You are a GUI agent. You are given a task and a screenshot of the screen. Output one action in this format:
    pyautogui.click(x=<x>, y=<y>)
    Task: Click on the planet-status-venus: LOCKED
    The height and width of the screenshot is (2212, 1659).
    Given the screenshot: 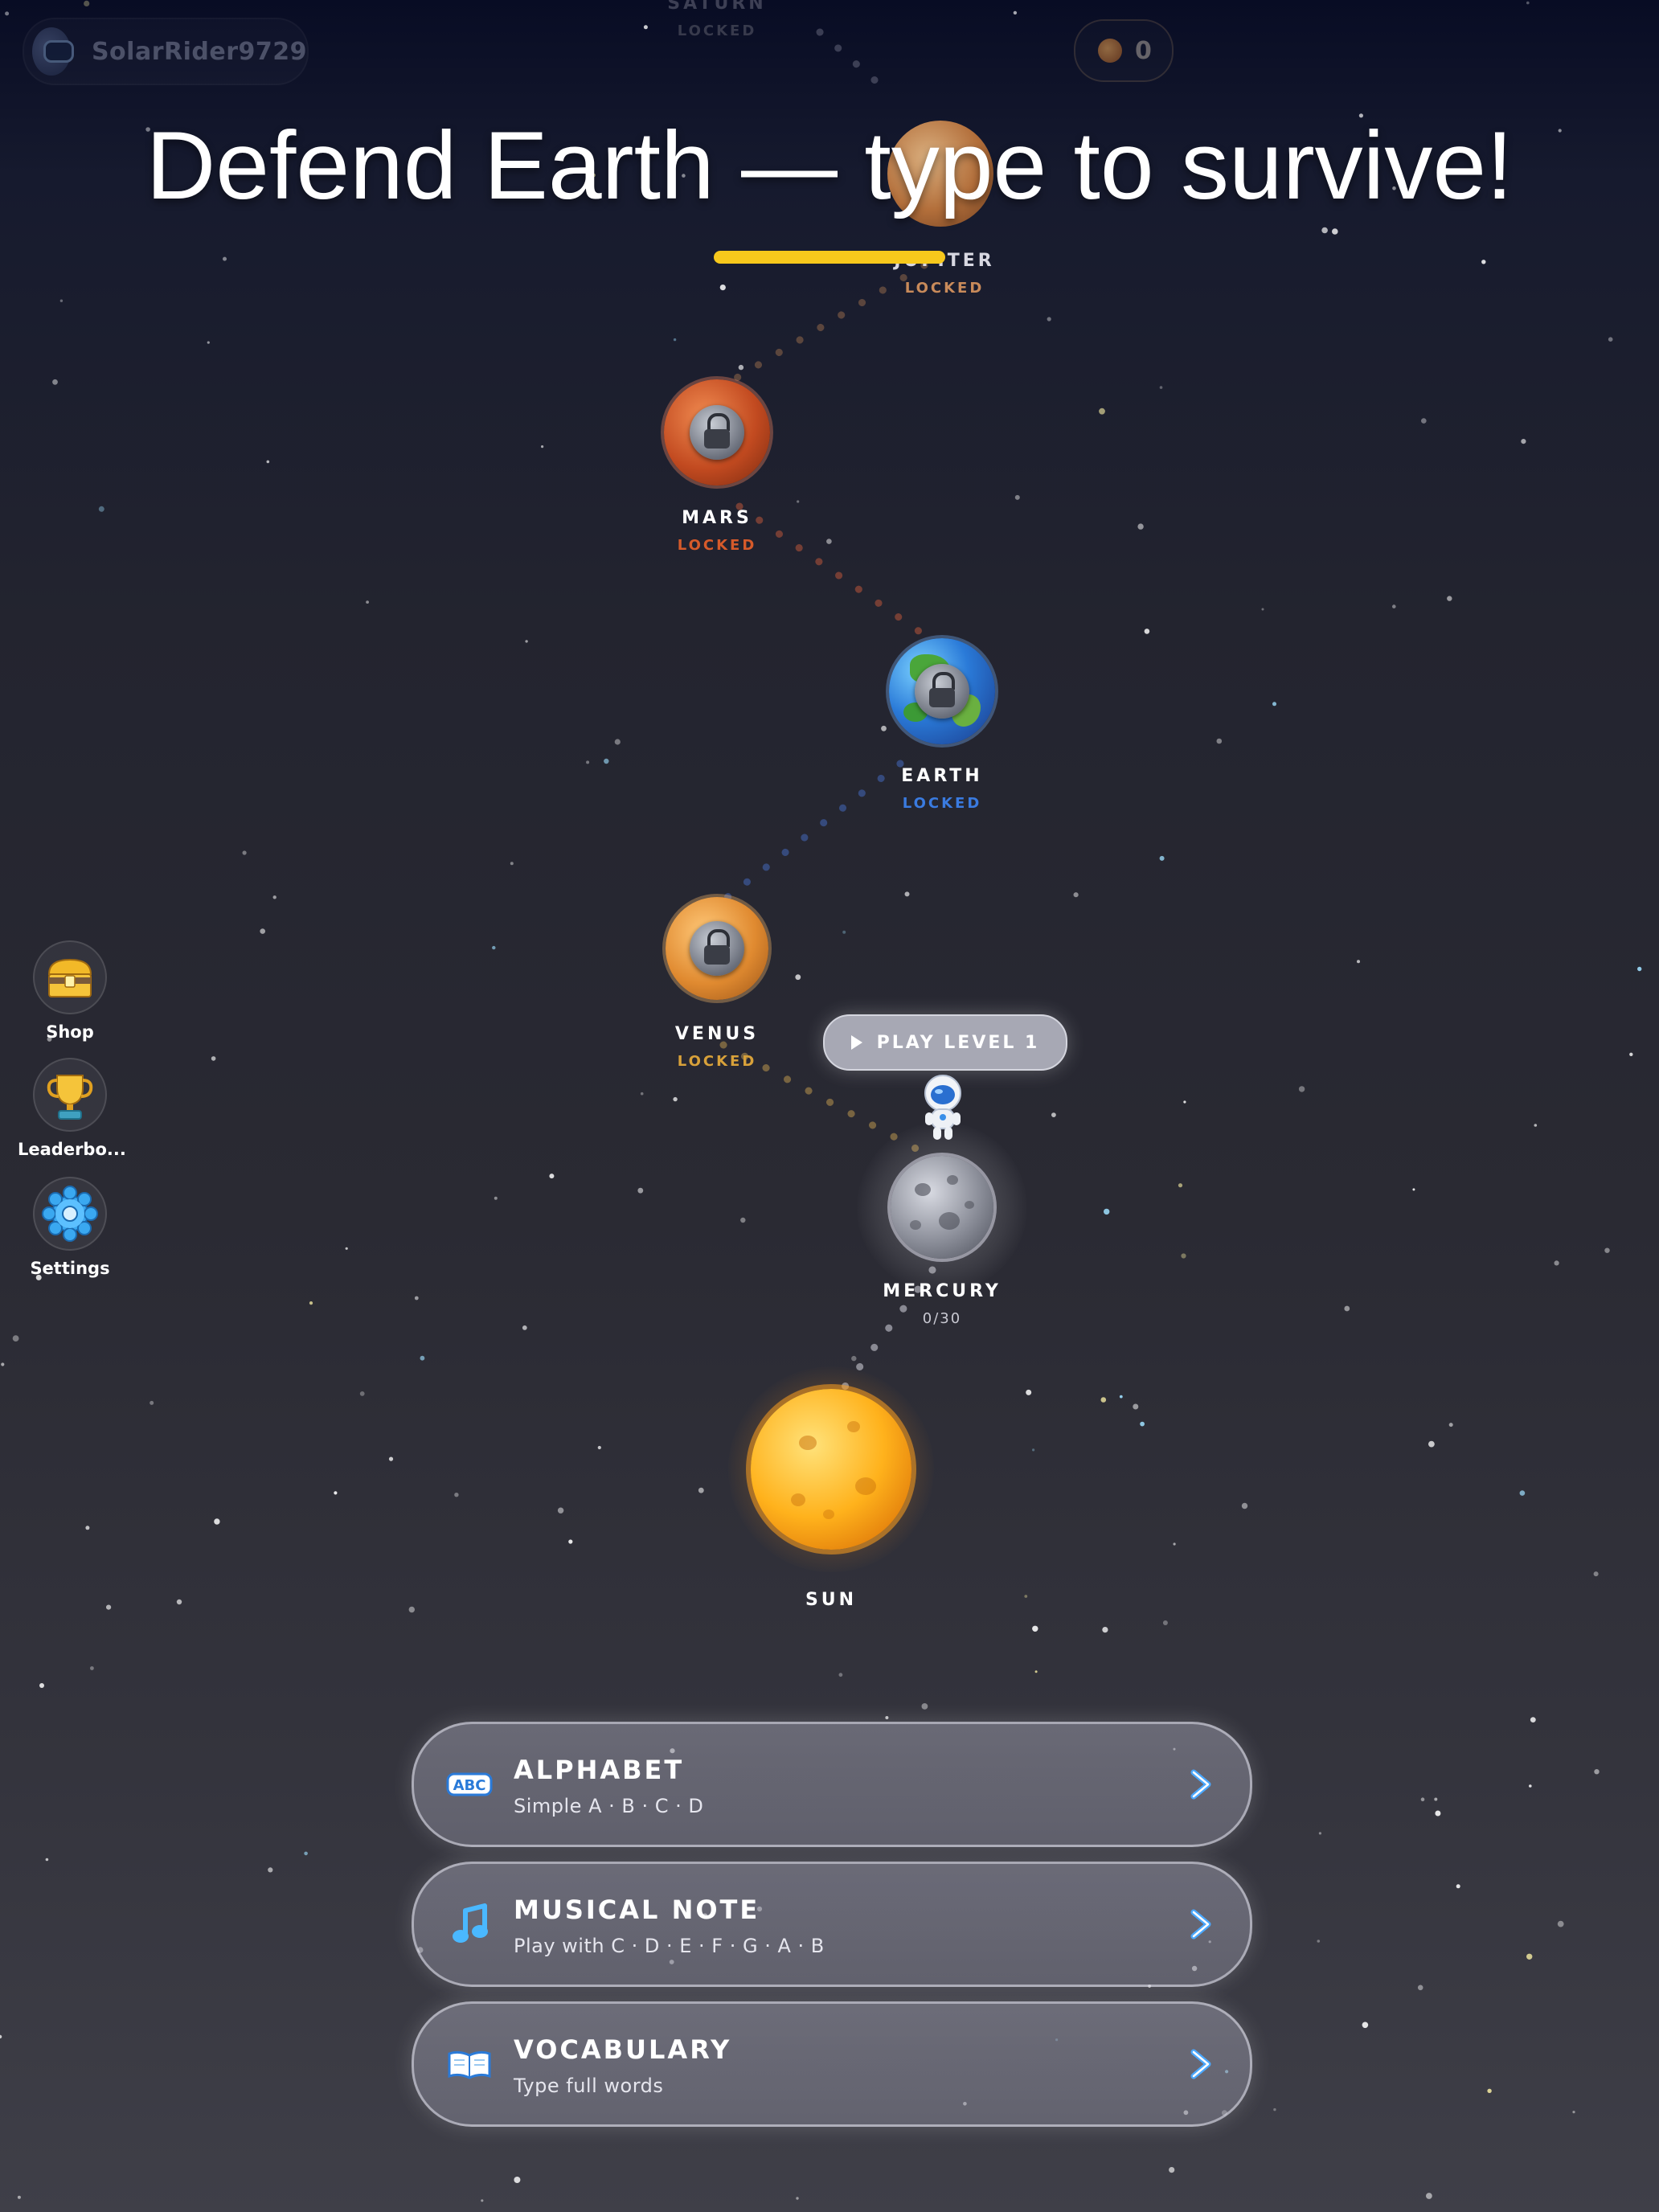 What is the action you would take?
    pyautogui.click(x=717, y=1061)
    